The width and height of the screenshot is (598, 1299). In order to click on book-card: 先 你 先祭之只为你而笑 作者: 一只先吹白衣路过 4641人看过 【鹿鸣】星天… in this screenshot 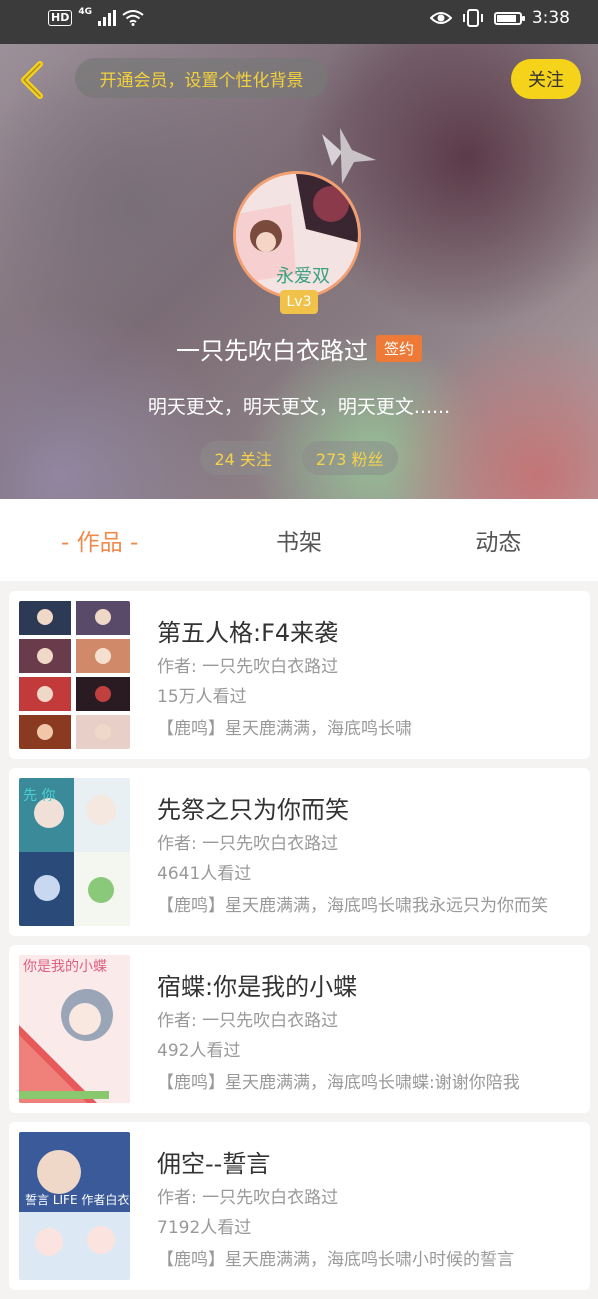, I will do `click(299, 852)`.